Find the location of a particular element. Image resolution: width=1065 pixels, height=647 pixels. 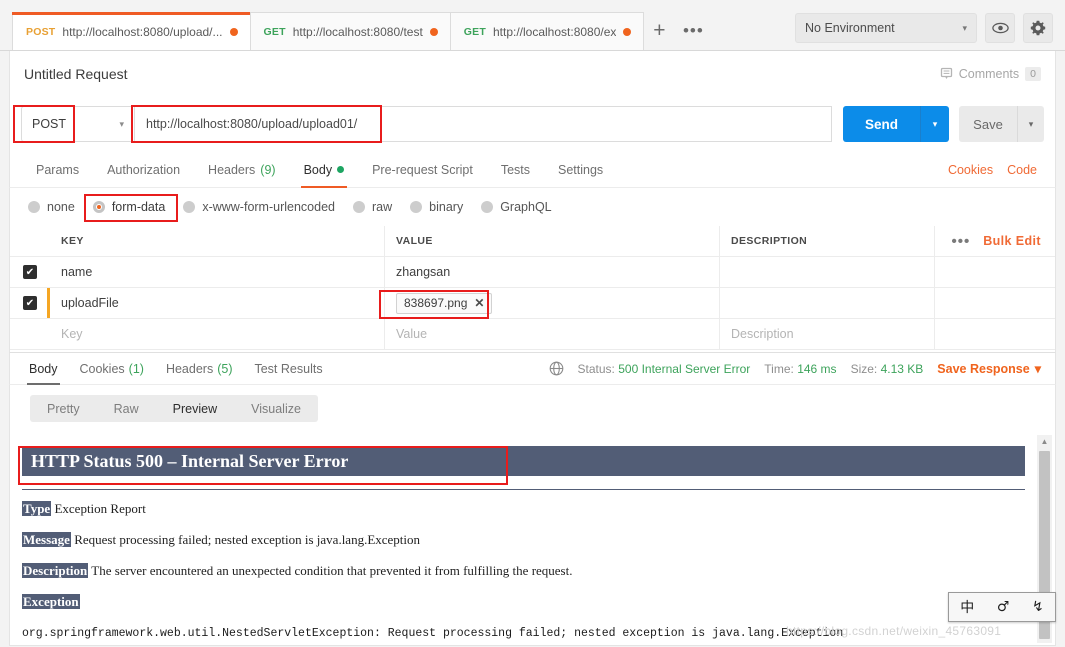

tab-headers: Headers (9) is located at coordinates (242, 170).